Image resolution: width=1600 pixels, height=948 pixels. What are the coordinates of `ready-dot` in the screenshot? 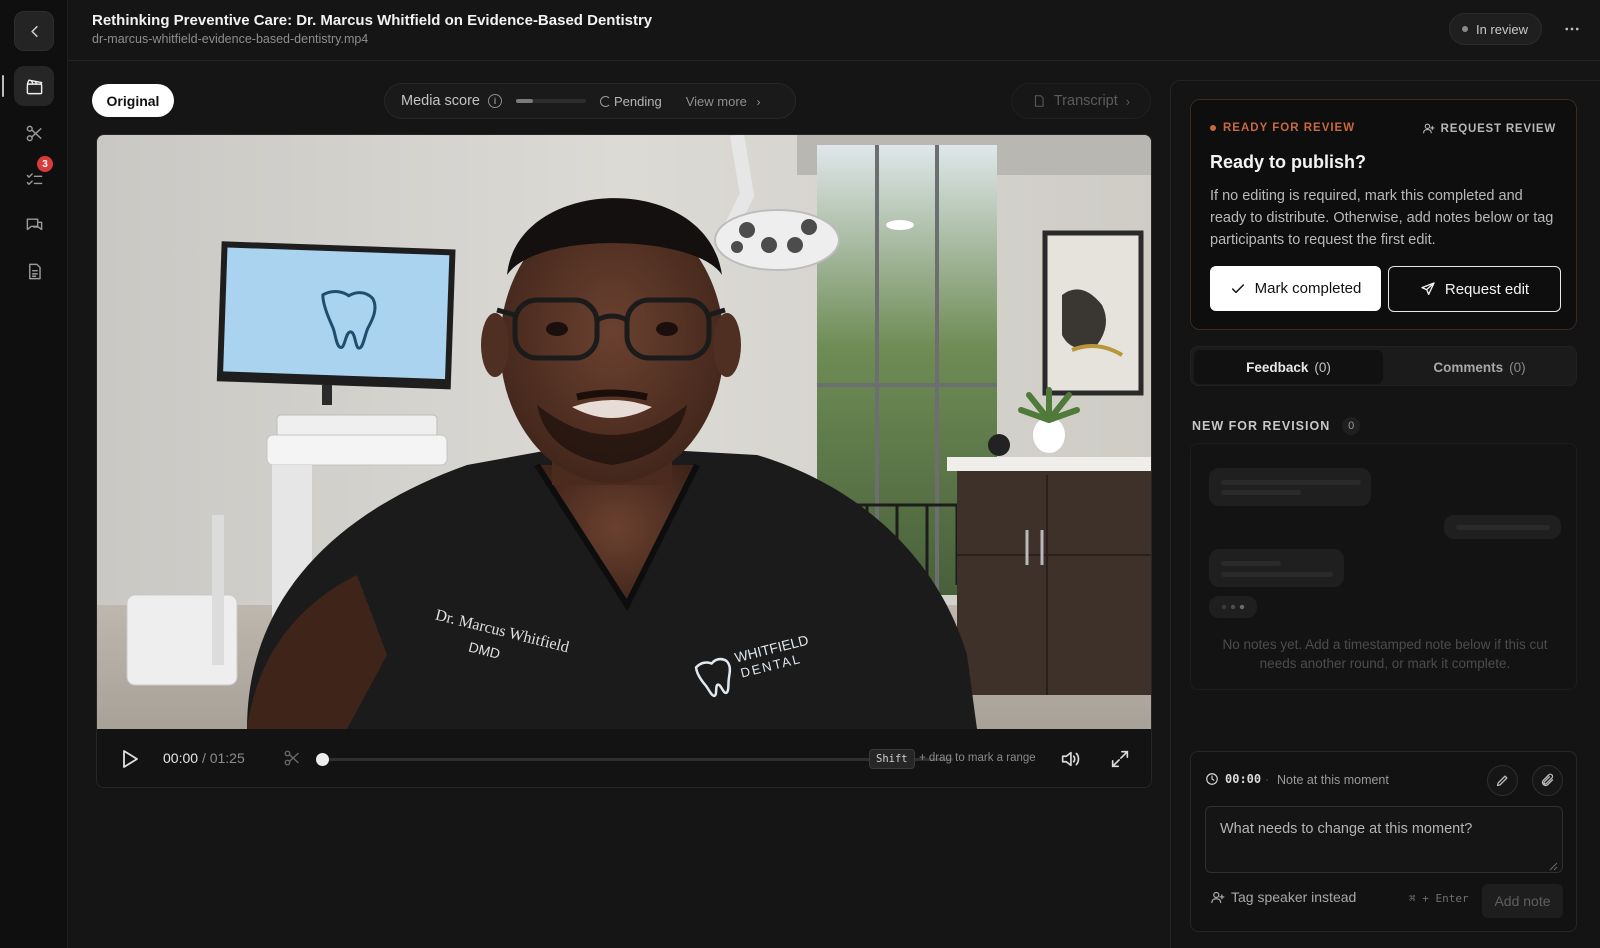 It's located at (1213, 128).